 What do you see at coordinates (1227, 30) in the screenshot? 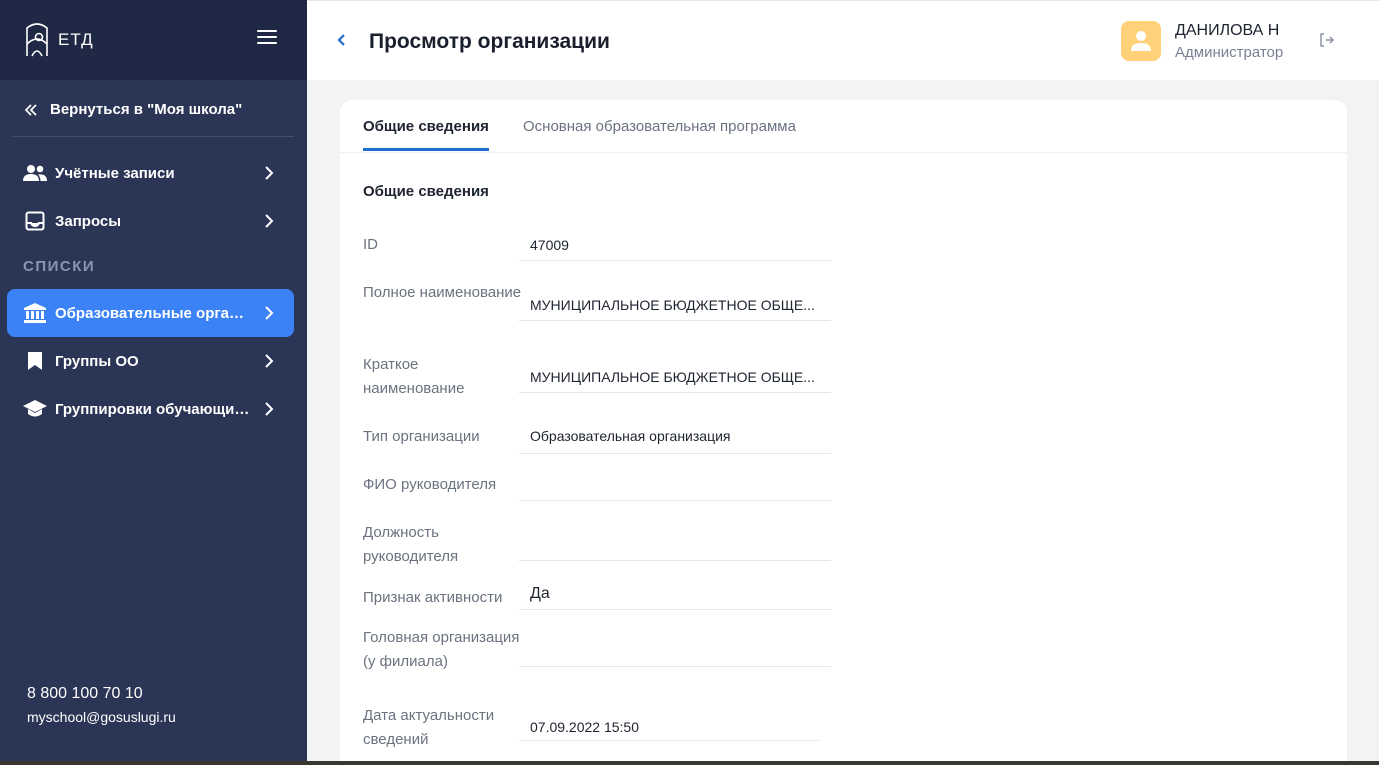
I see `user-name: ДАНИЛОВА Н` at bounding box center [1227, 30].